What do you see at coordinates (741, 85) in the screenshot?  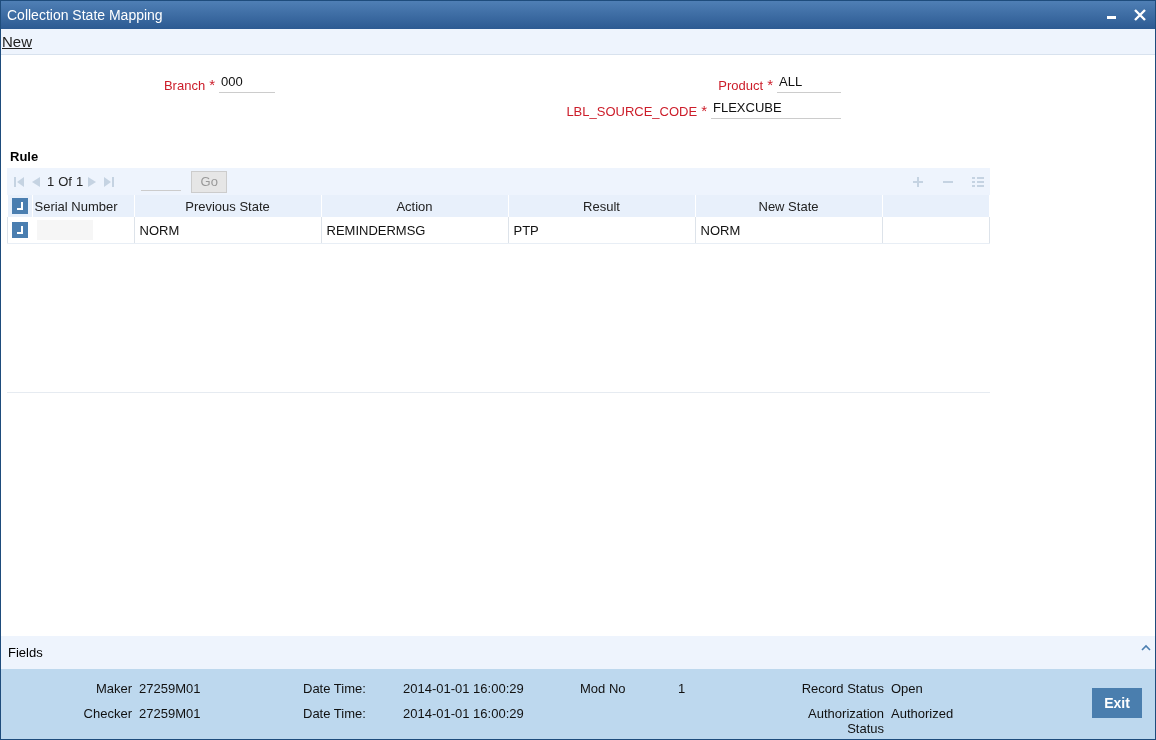 I see `field-label: Product` at bounding box center [741, 85].